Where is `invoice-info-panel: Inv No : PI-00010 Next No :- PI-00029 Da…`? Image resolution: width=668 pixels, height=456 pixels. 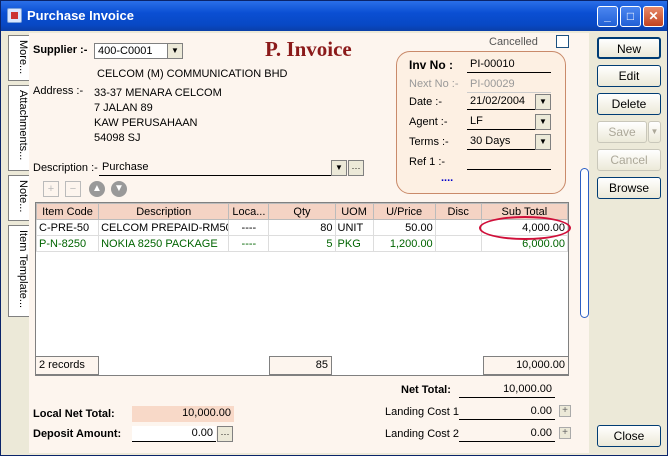 invoice-info-panel: Inv No : PI-00010 Next No :- PI-00029 Da… is located at coordinates (481, 122).